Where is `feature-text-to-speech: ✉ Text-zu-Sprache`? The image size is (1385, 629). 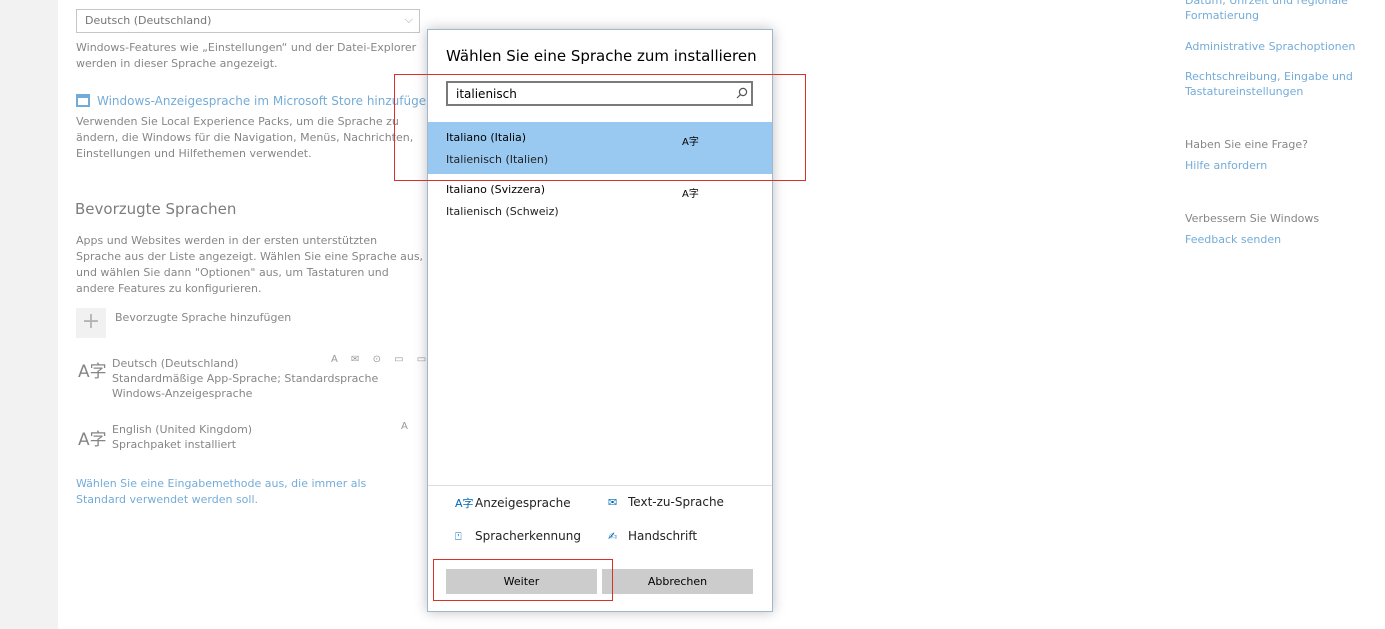 feature-text-to-speech: ✉ Text-zu-Sprache is located at coordinates (666, 502).